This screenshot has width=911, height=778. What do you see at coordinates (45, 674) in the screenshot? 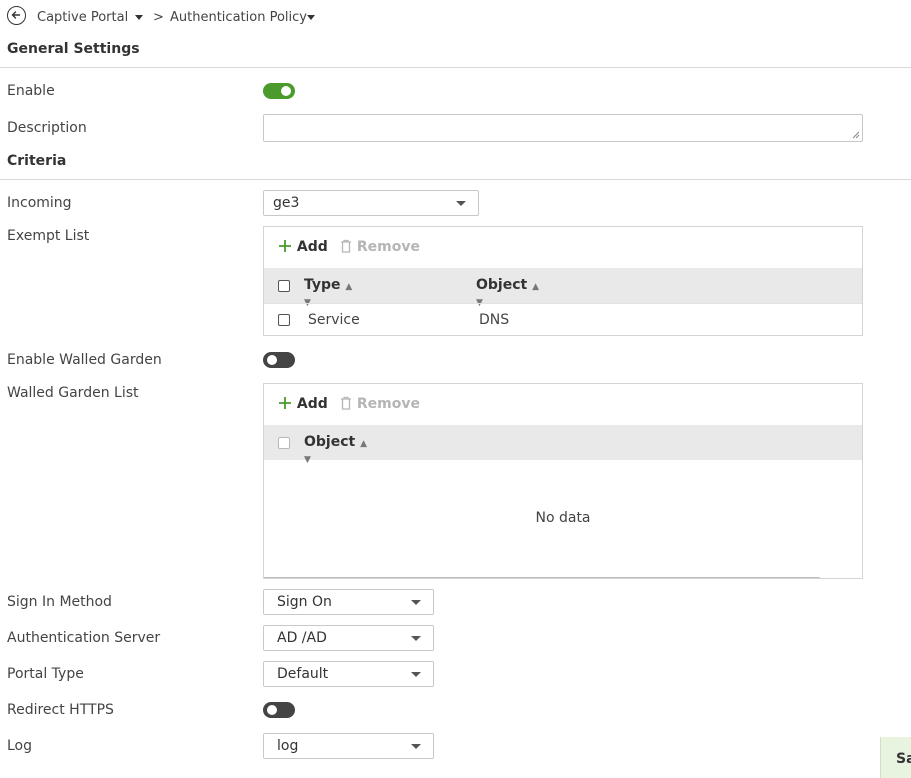
I see `portal-type-label: Portal Type` at bounding box center [45, 674].